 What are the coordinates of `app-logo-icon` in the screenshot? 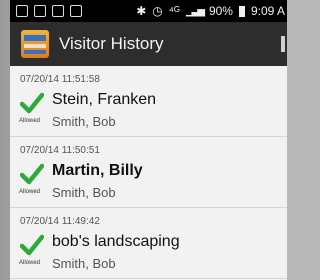 It's located at (35, 44).